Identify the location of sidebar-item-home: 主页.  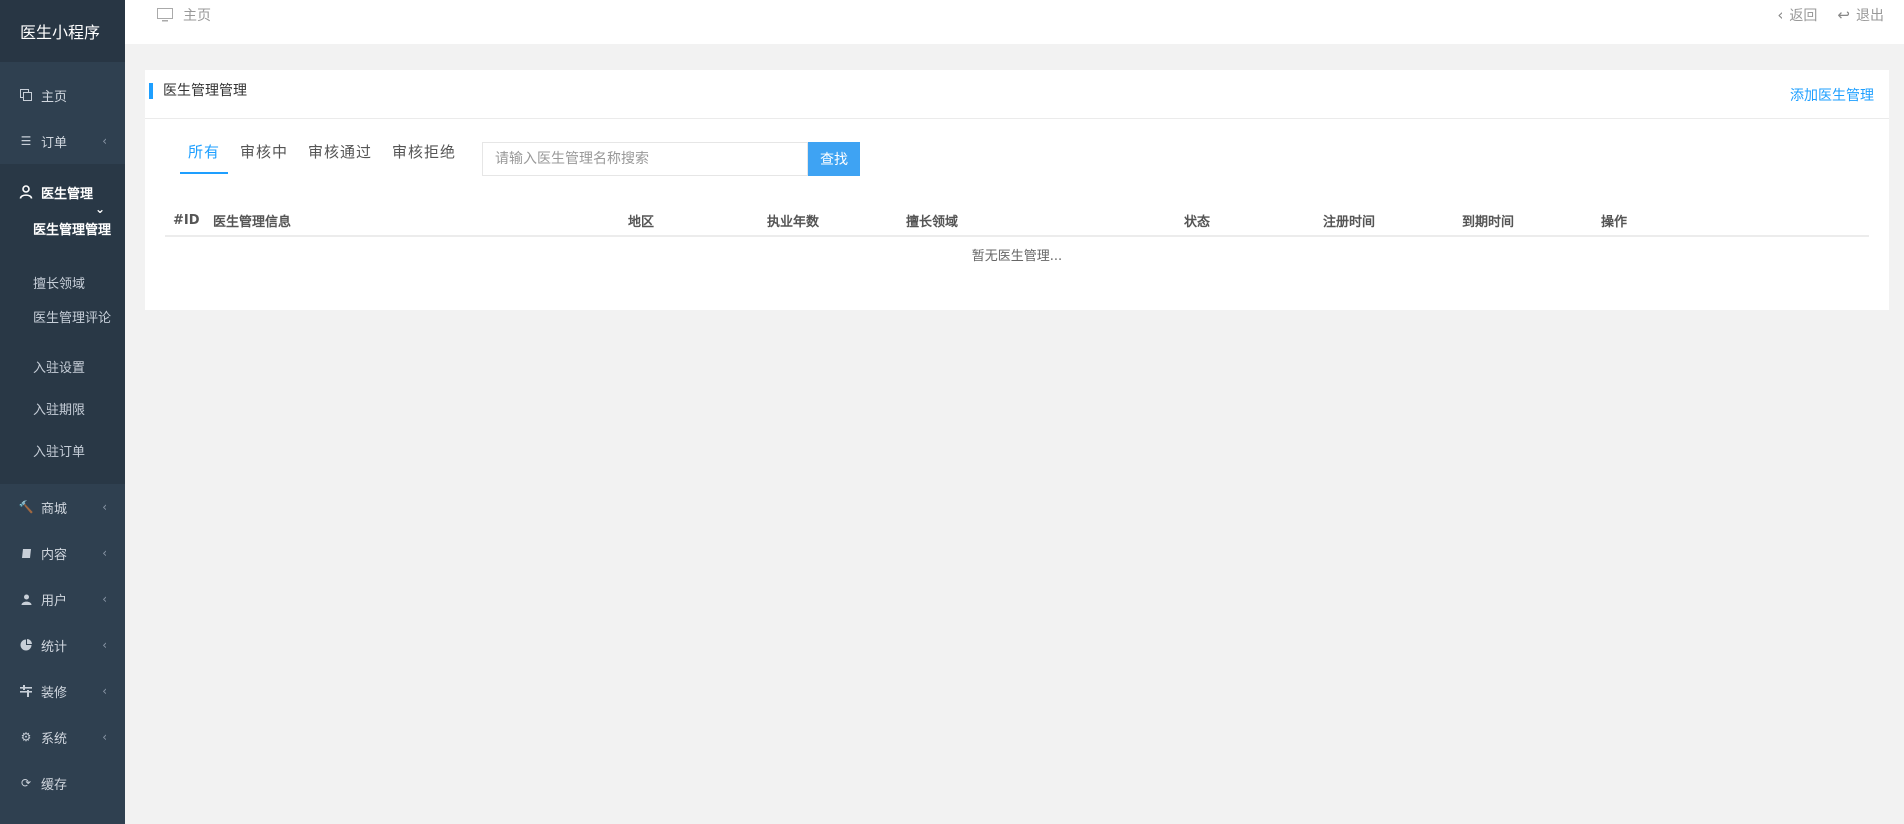
(62, 95).